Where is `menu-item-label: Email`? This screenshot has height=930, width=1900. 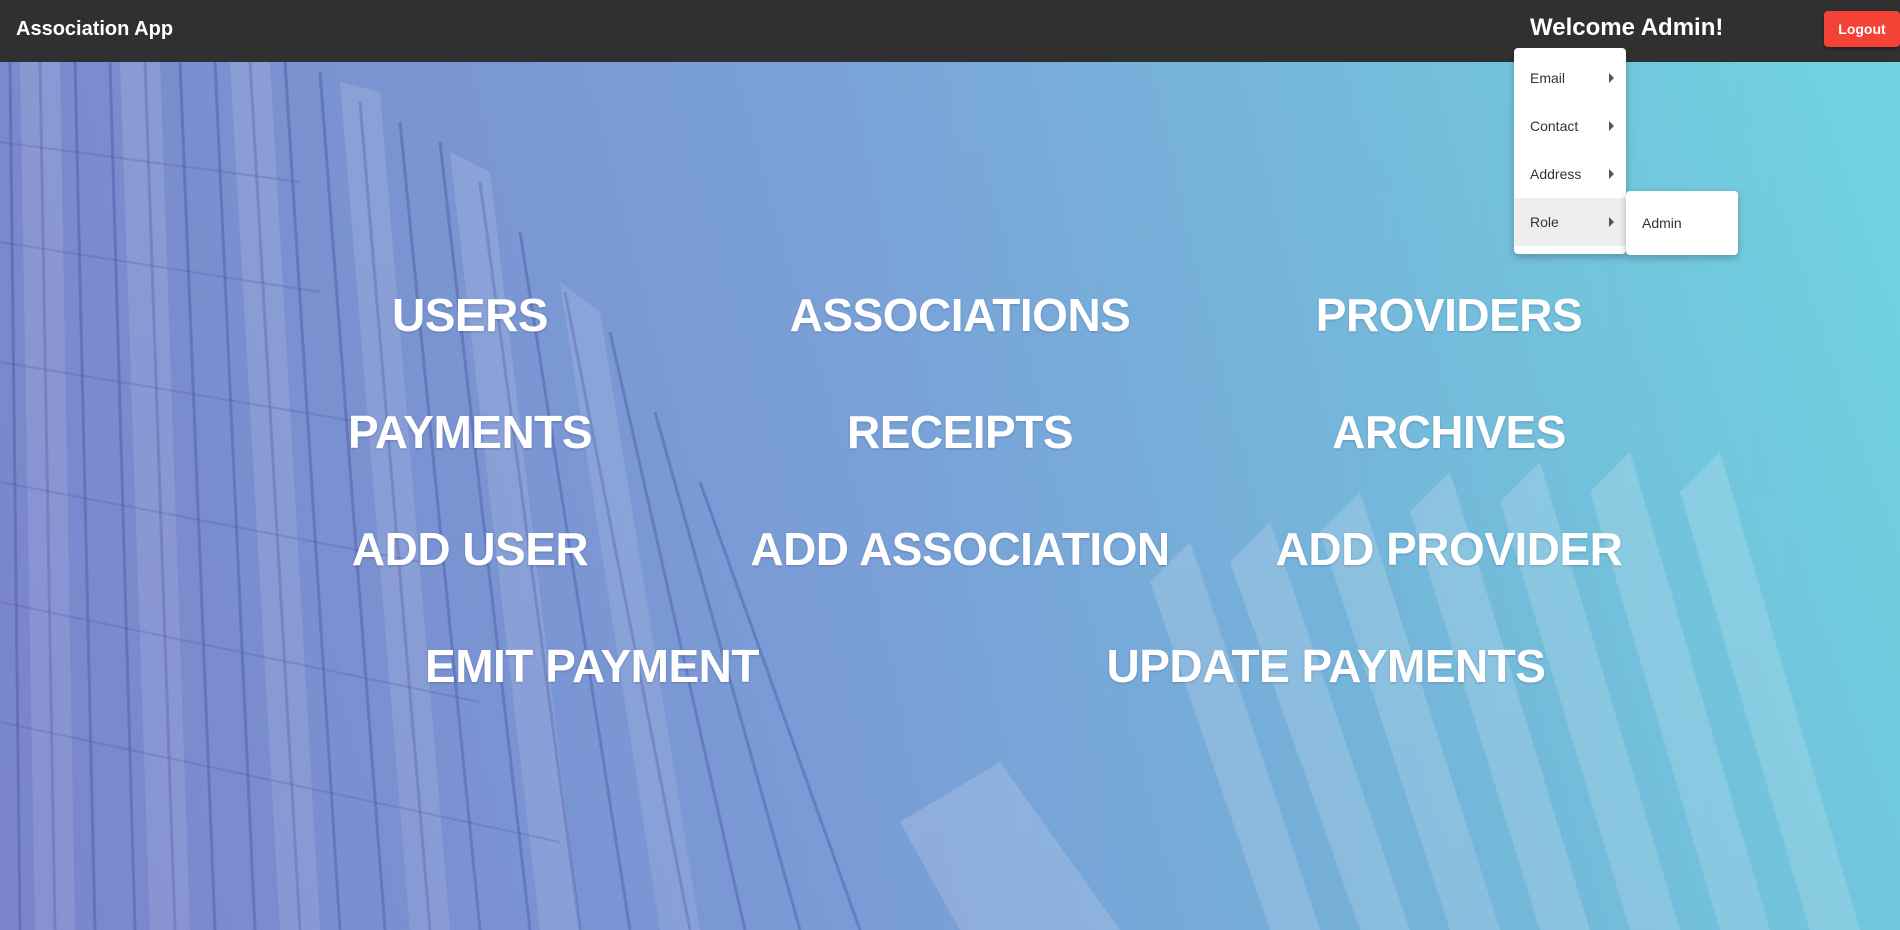 menu-item-label: Email is located at coordinates (1548, 78).